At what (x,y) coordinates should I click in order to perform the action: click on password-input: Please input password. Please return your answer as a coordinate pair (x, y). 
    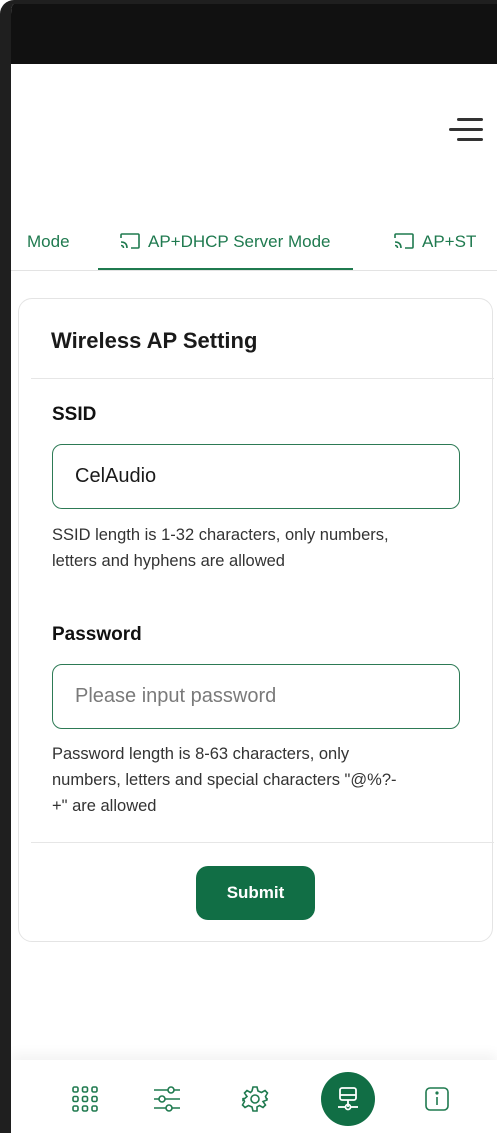
    Looking at the image, I should click on (256, 696).